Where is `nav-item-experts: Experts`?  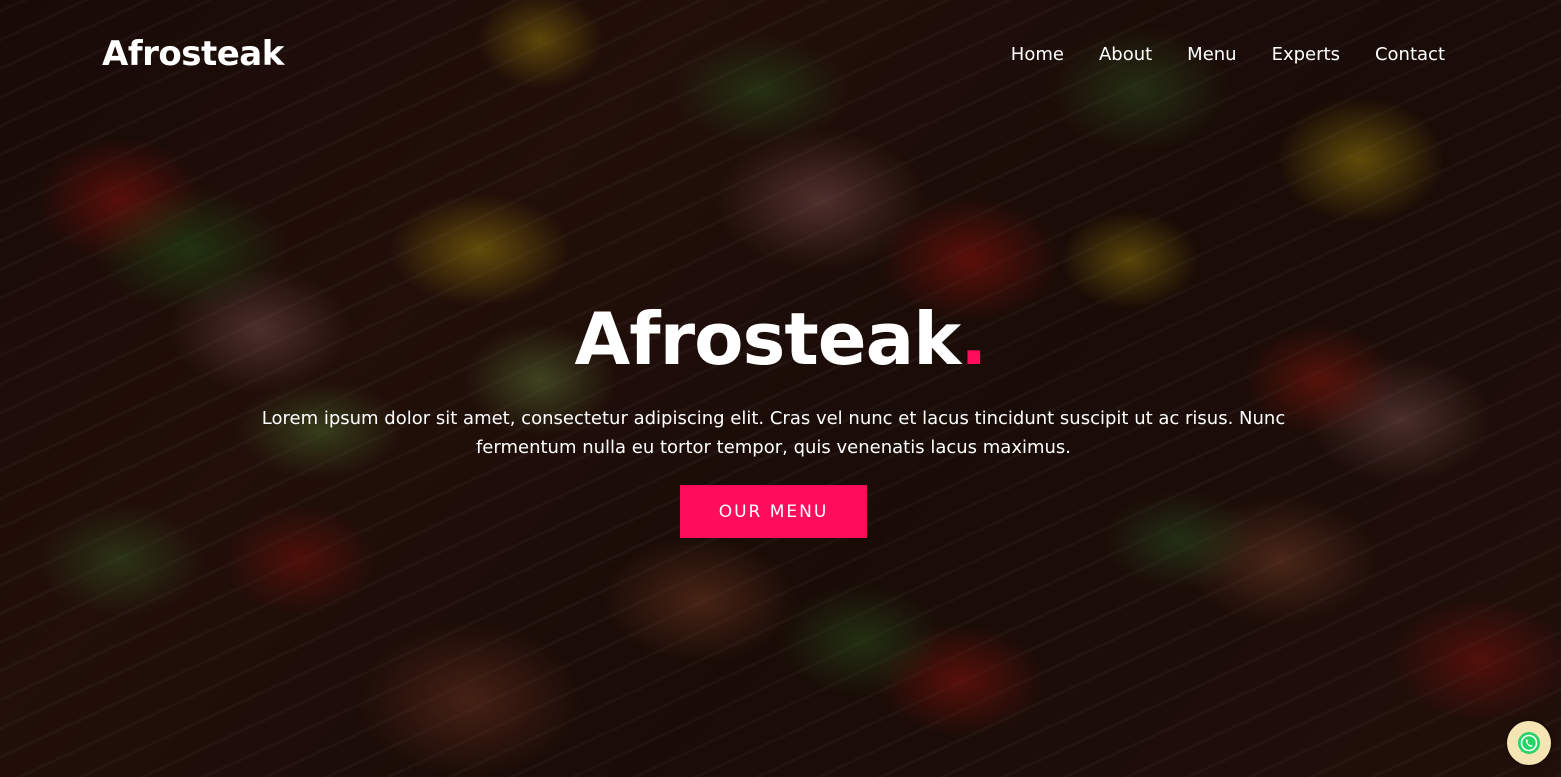 nav-item-experts: Experts is located at coordinates (1306, 54).